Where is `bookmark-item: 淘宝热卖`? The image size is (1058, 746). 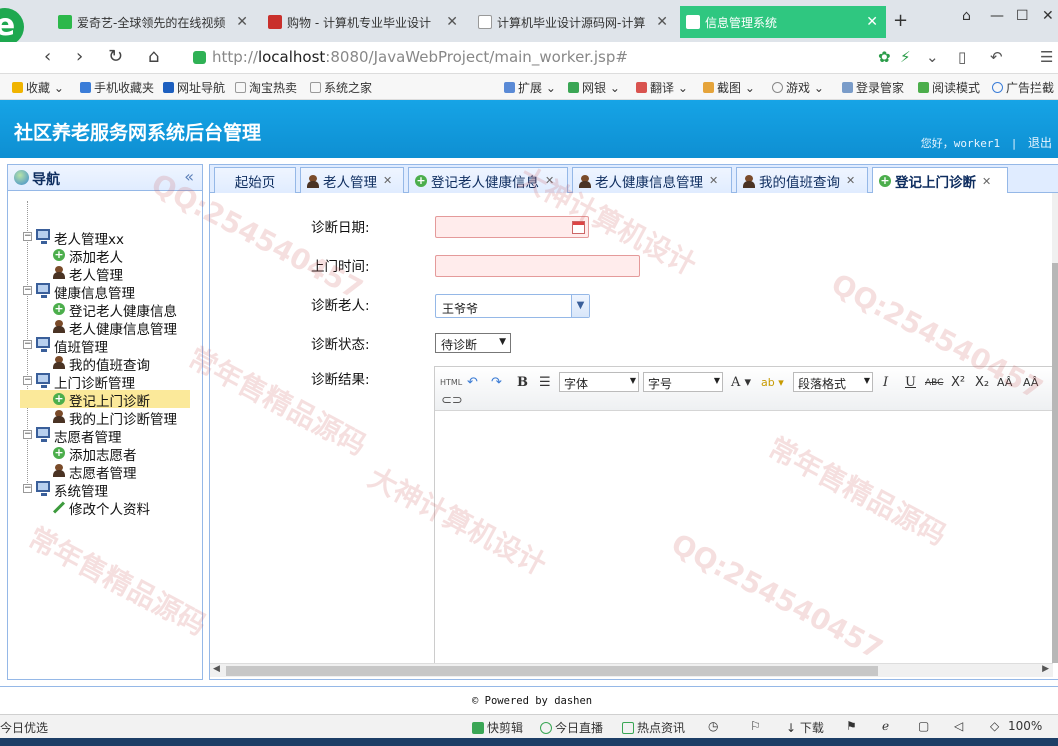 bookmark-item: 淘宝热卖 is located at coordinates (266, 87).